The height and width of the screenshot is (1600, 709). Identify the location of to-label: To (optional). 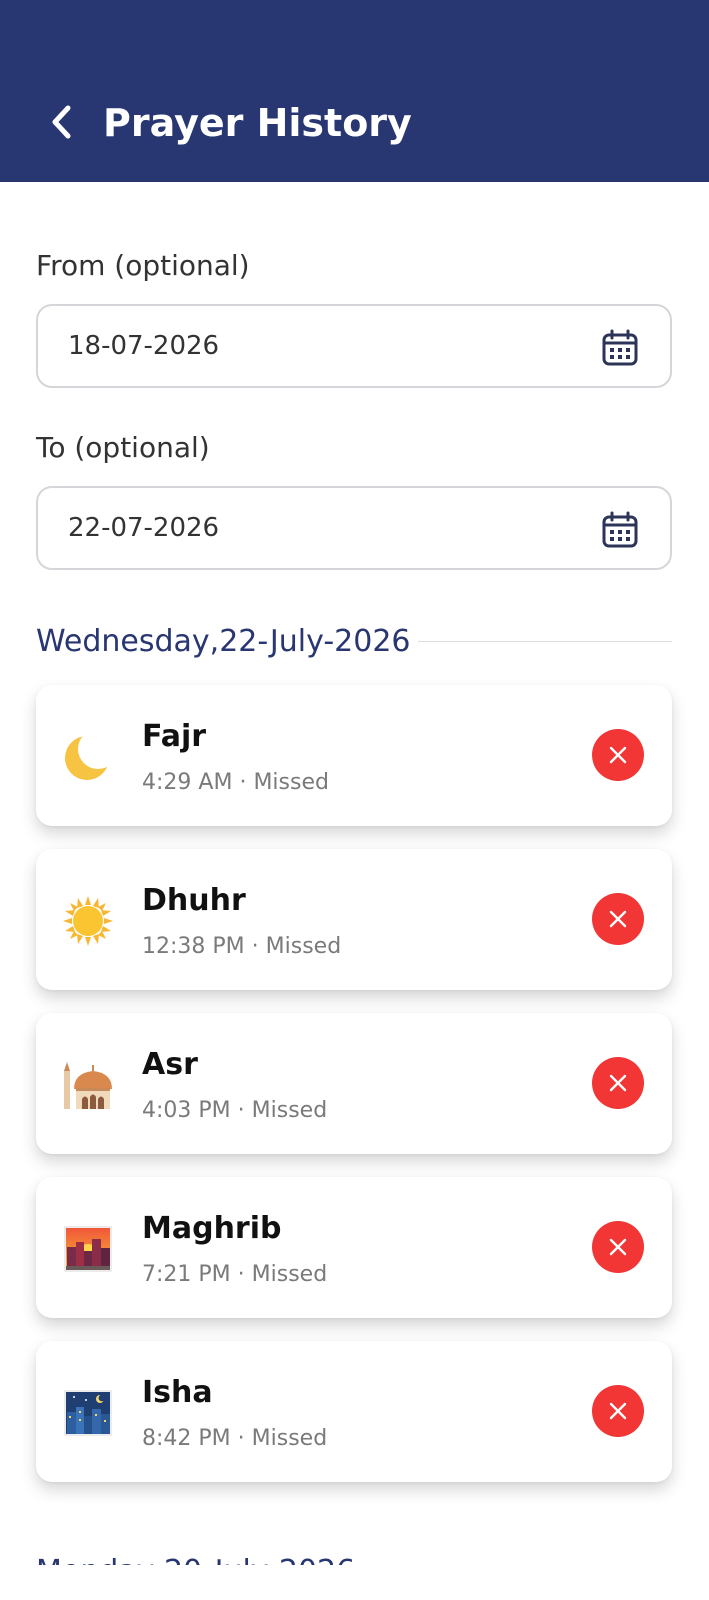
(123, 447).